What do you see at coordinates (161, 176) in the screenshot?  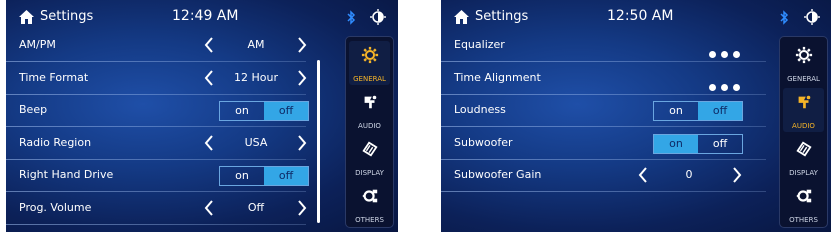 I see `setting-row: Right Hand Drive on off` at bounding box center [161, 176].